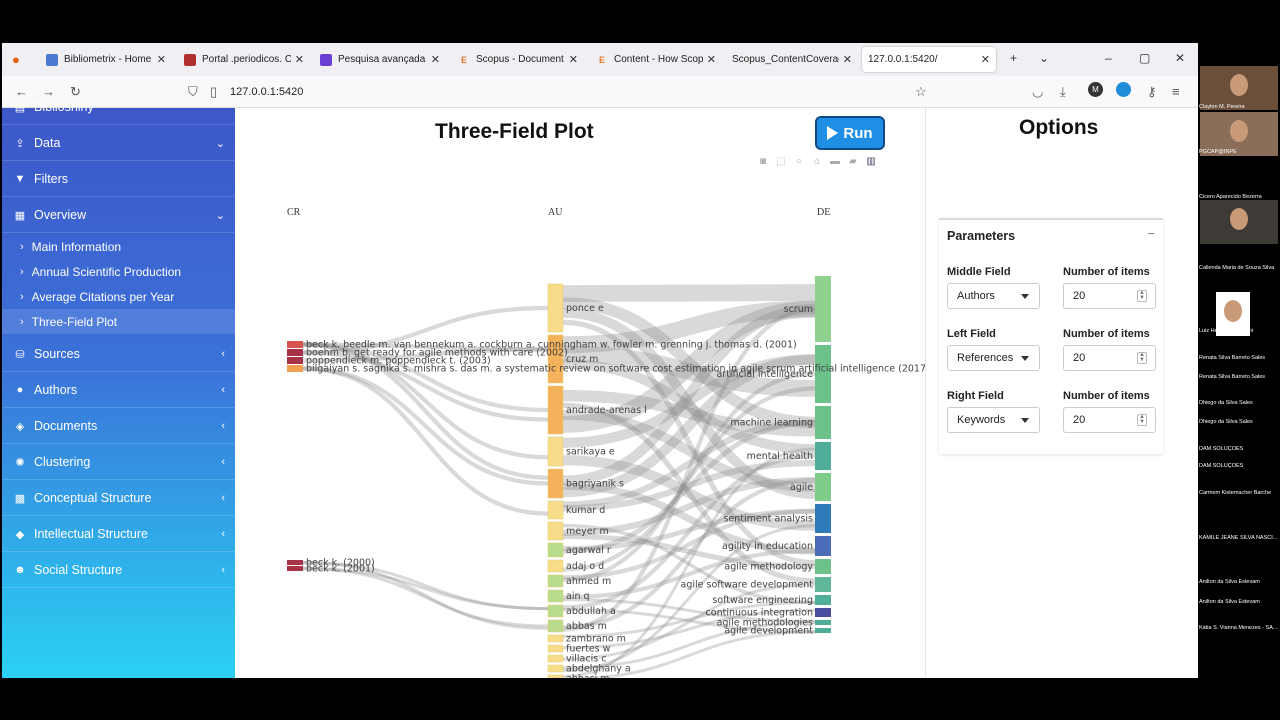 The image size is (1280, 720). I want to click on sidebar-item-label: Sources, so click(57, 354).